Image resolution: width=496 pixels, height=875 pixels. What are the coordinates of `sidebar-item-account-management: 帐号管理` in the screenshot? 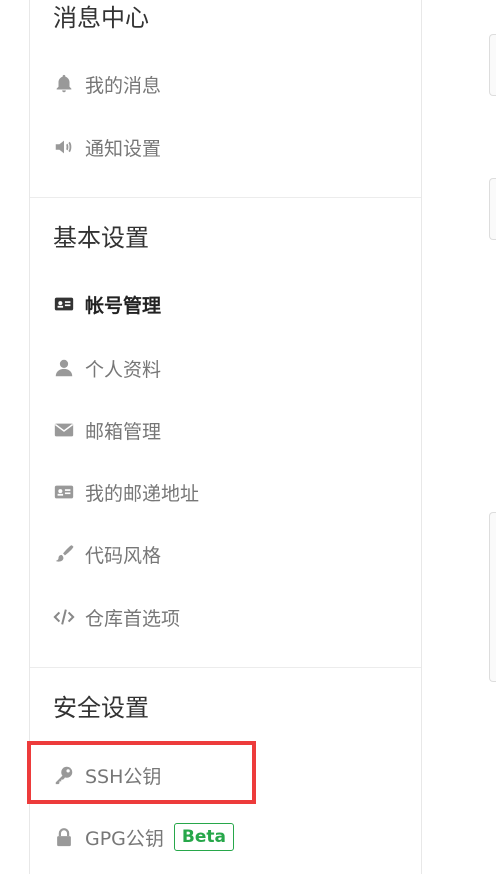 It's located at (107, 304).